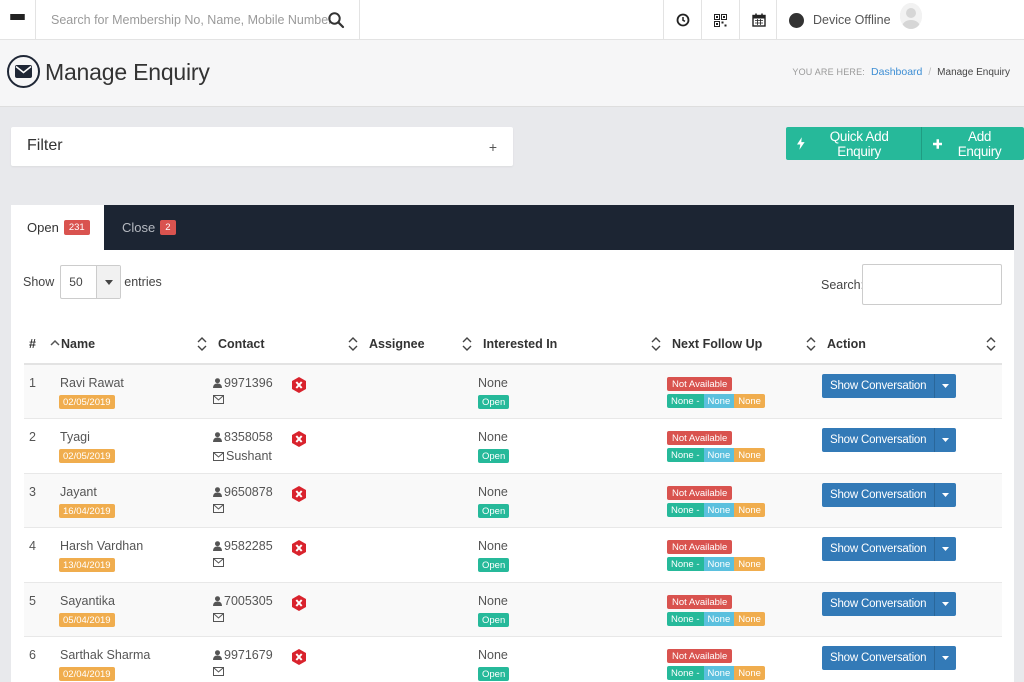 This screenshot has width=1024, height=682. I want to click on header-name: Name, so click(134, 344).